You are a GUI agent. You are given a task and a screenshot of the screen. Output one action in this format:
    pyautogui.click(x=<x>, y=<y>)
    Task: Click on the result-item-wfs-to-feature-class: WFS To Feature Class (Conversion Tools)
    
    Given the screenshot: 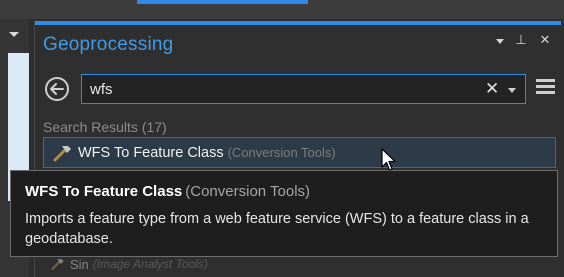 What is the action you would take?
    pyautogui.click(x=299, y=152)
    